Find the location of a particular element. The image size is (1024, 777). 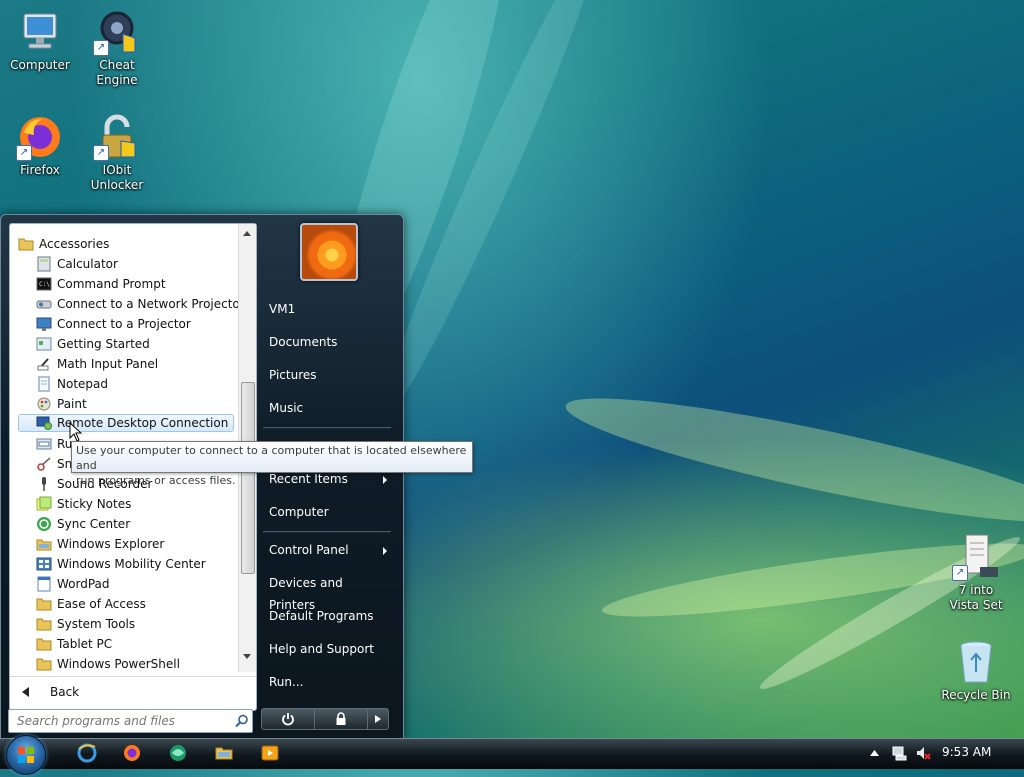

program-getting-started: Getting Started is located at coordinates (137, 344).